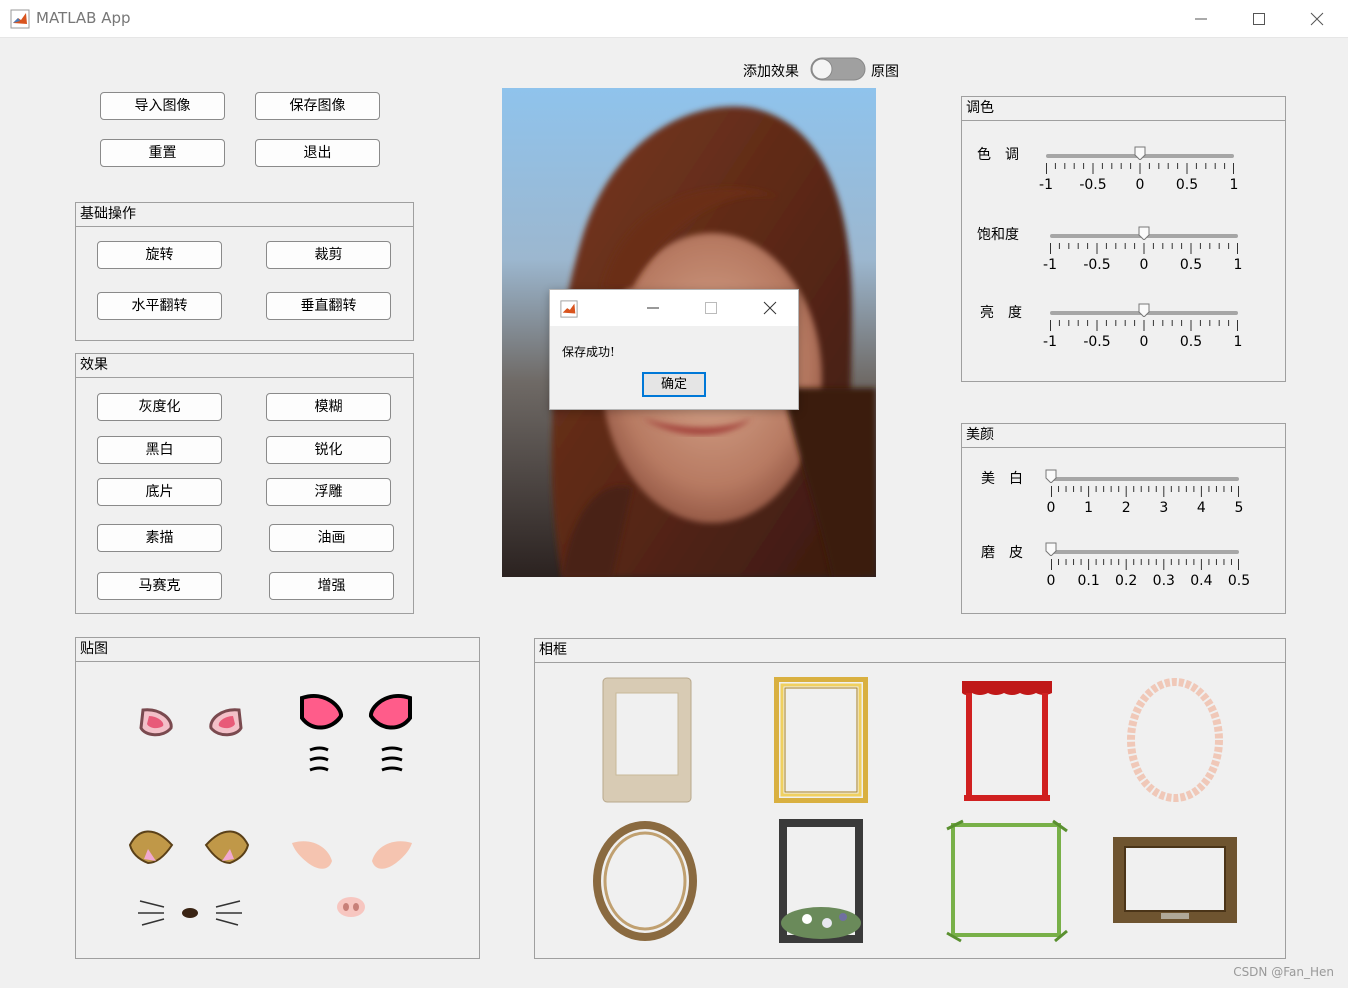  Describe the element at coordinates (328, 450) in the screenshot. I see `sharpen-button: 锐化` at that location.